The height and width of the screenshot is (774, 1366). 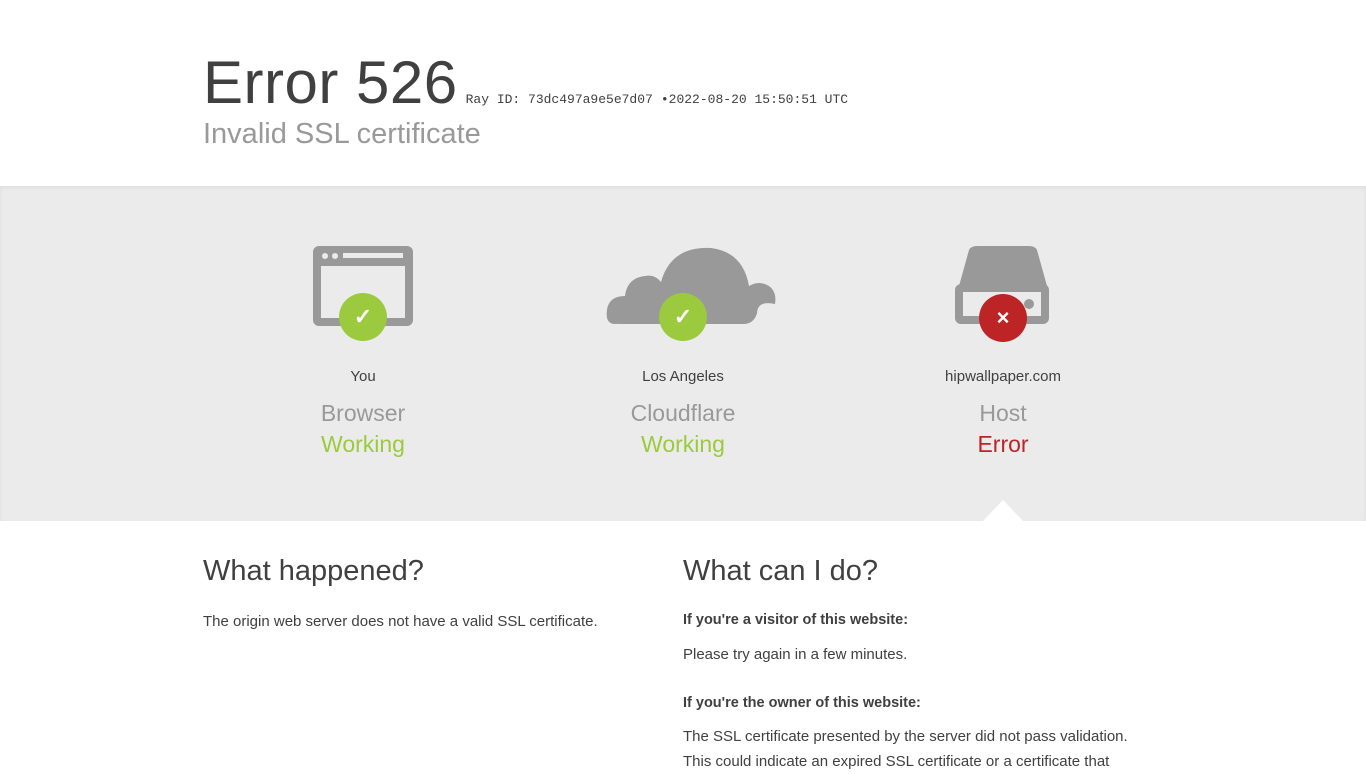 What do you see at coordinates (1003, 510) in the screenshot?
I see `error-pointer` at bounding box center [1003, 510].